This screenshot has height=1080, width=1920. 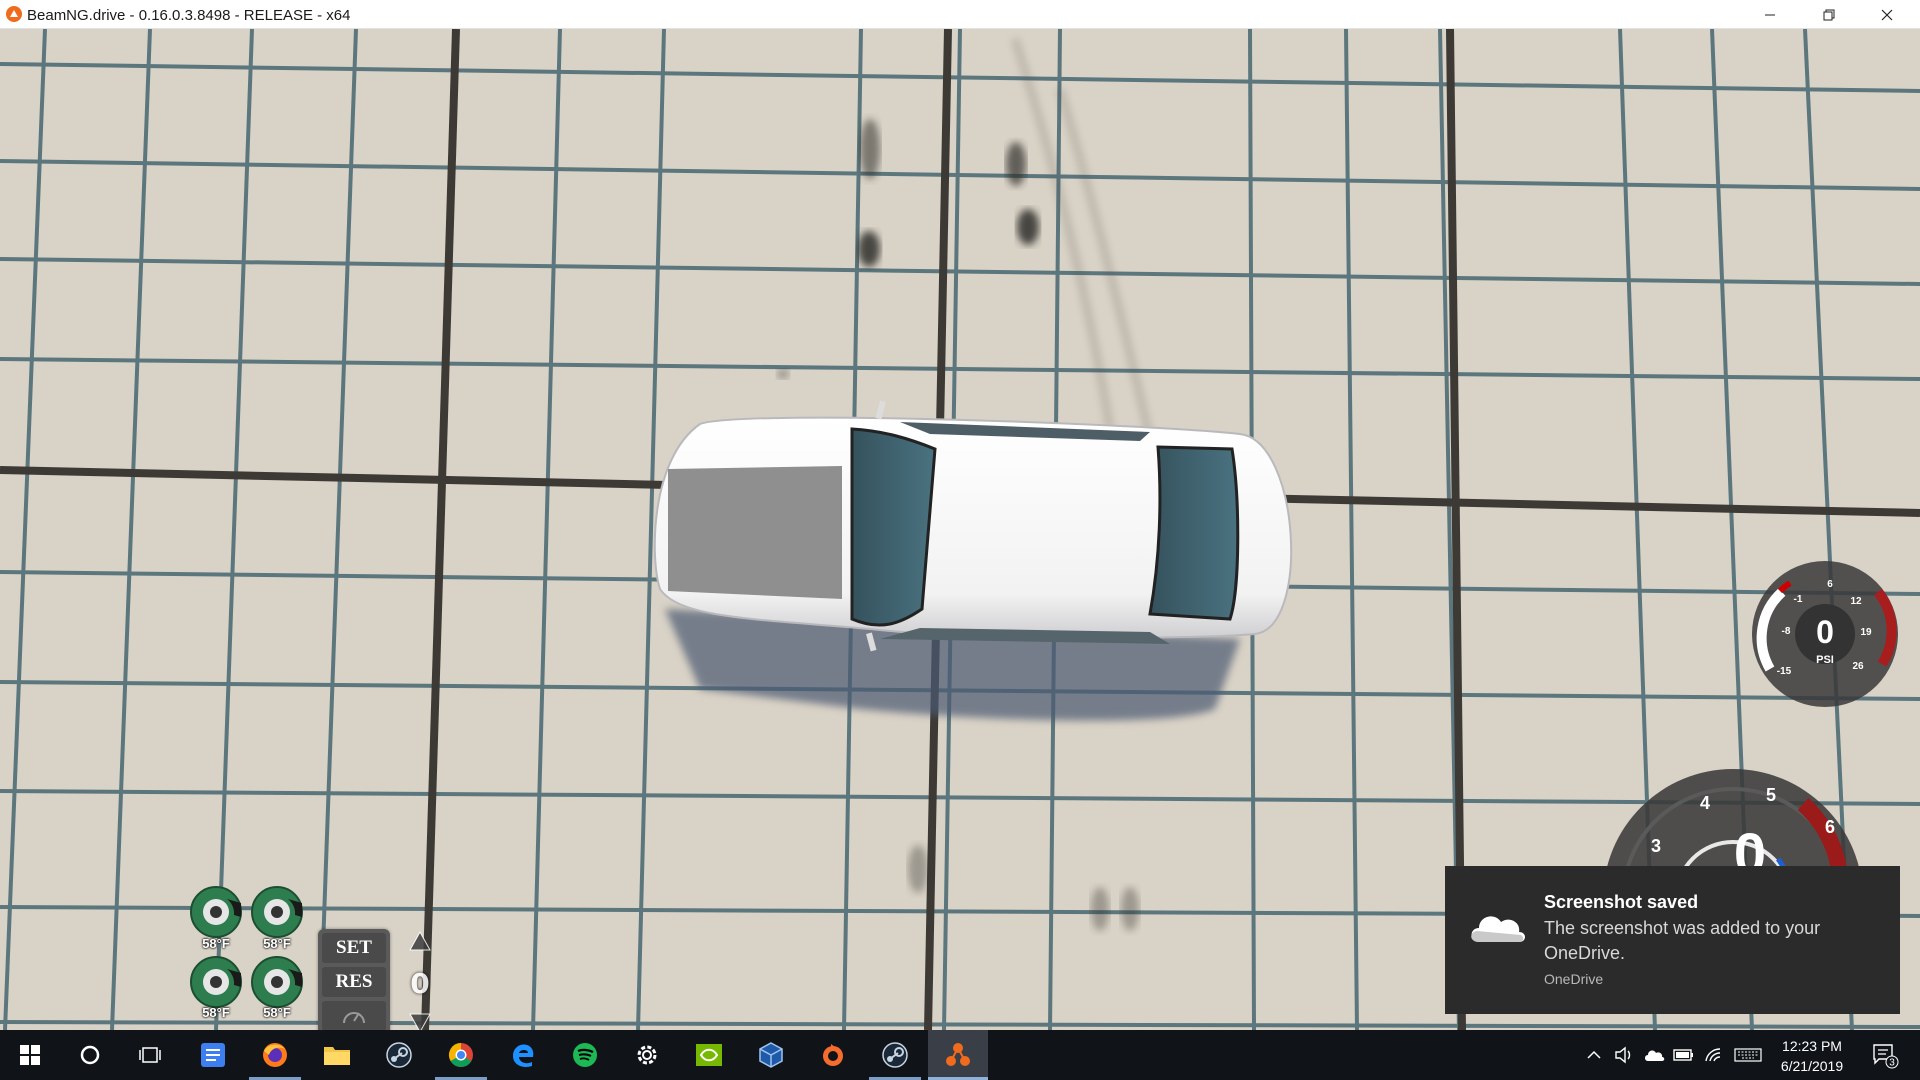 I want to click on boost-value: 0, so click(x=1825, y=632).